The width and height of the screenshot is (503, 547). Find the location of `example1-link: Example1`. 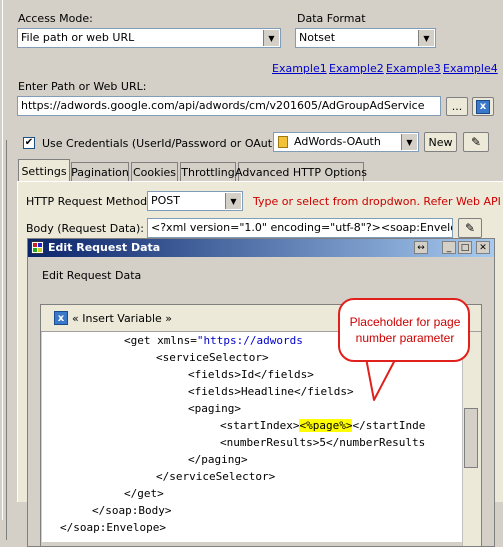

example1-link: Example1 is located at coordinates (299, 68).